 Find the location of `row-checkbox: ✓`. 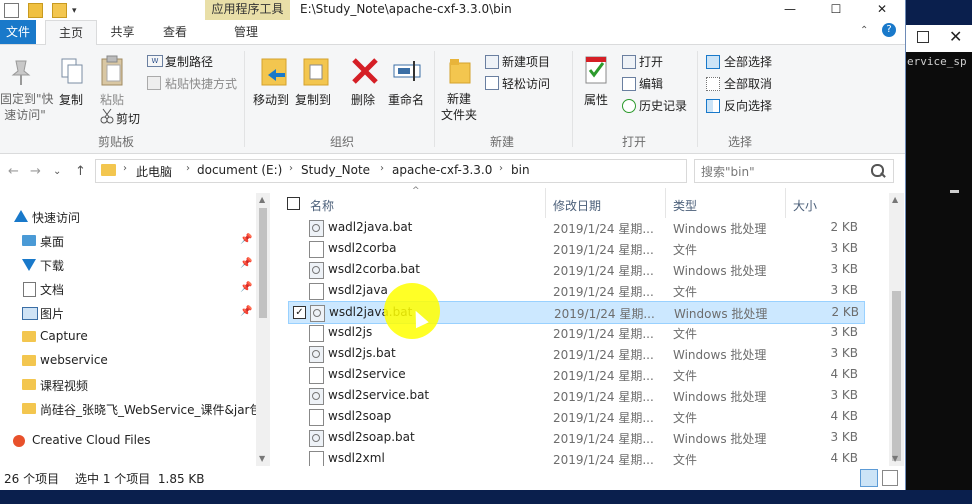

row-checkbox: ✓ is located at coordinates (299, 312).